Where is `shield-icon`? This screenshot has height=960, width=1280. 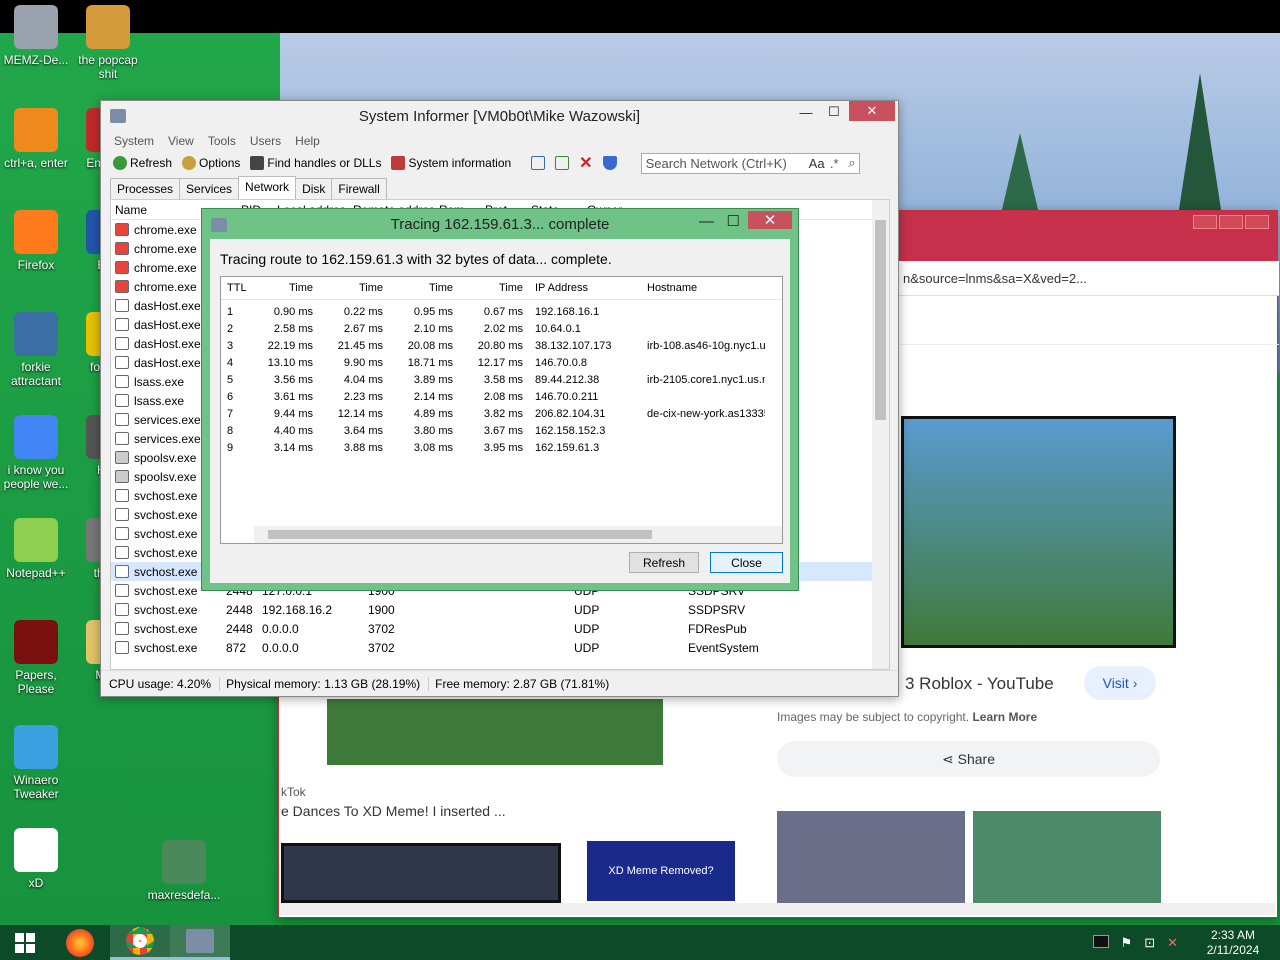
shield-icon is located at coordinates (609, 163).